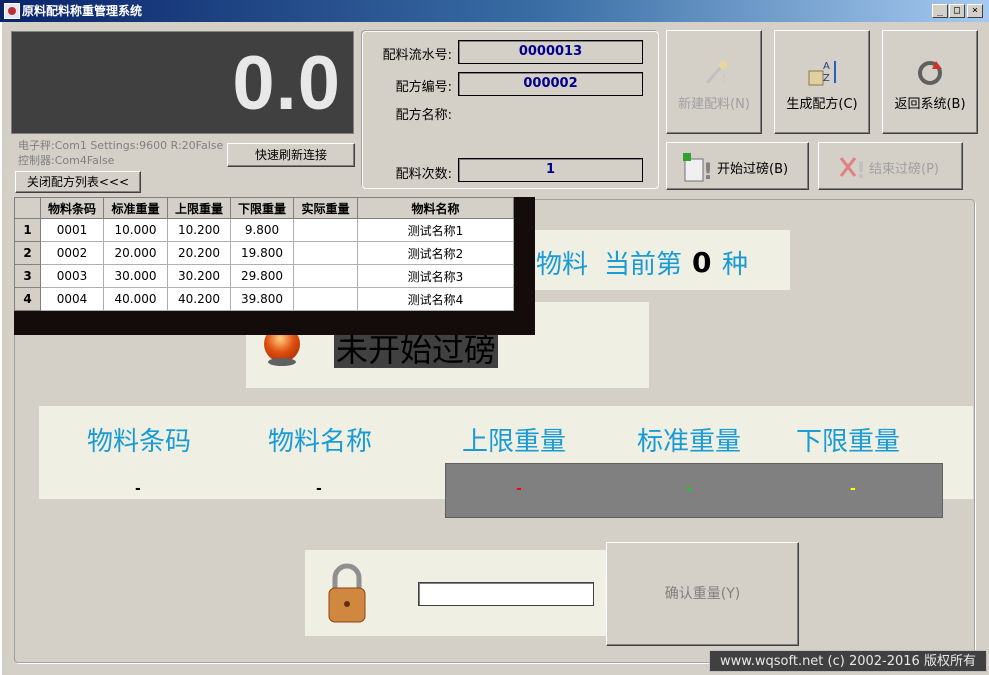 The width and height of the screenshot is (989, 675). What do you see at coordinates (853, 489) in the screenshot?
I see `lower-value: -` at bounding box center [853, 489].